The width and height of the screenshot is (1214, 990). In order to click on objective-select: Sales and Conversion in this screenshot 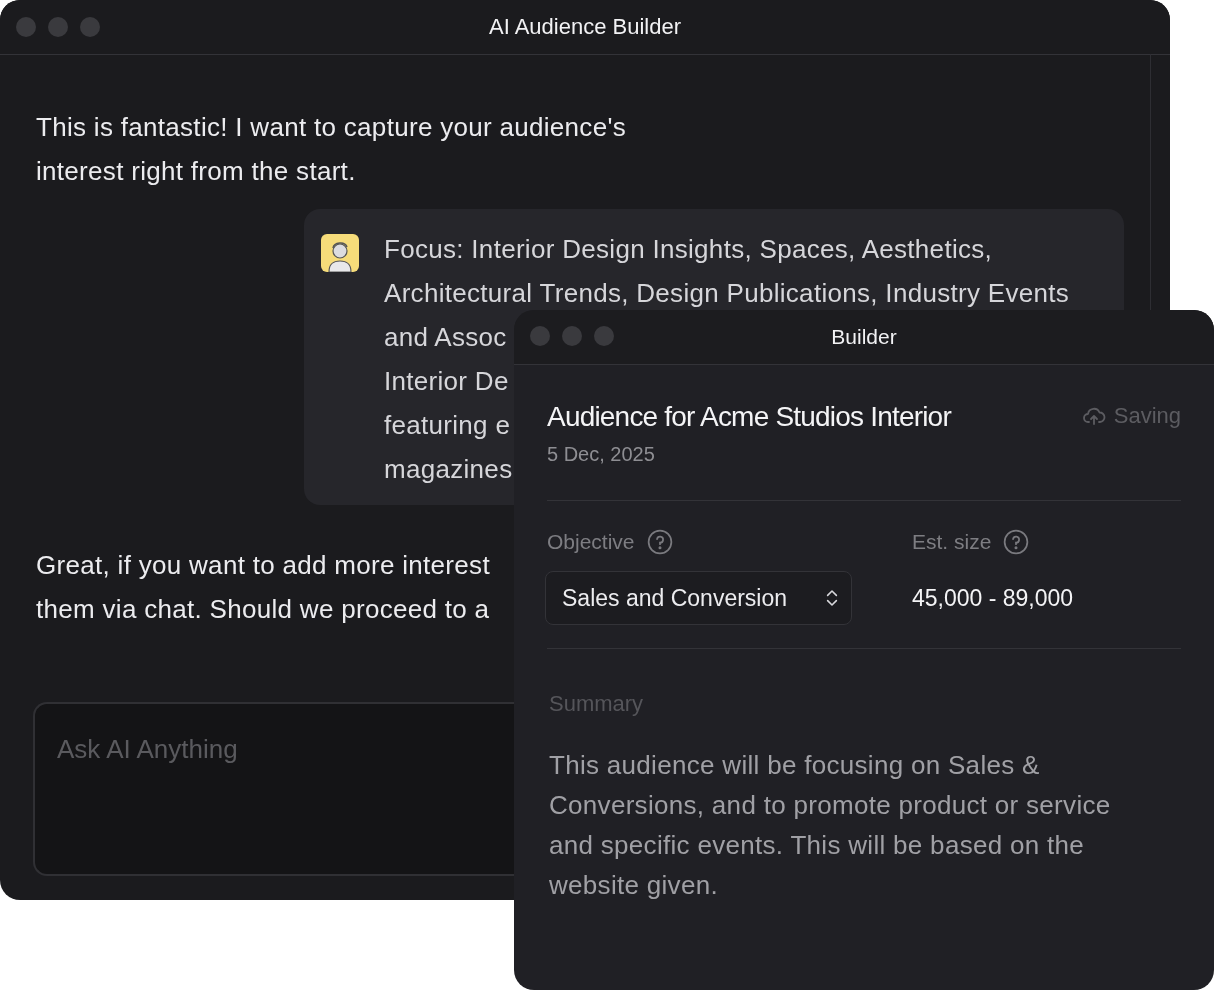, I will do `click(698, 598)`.